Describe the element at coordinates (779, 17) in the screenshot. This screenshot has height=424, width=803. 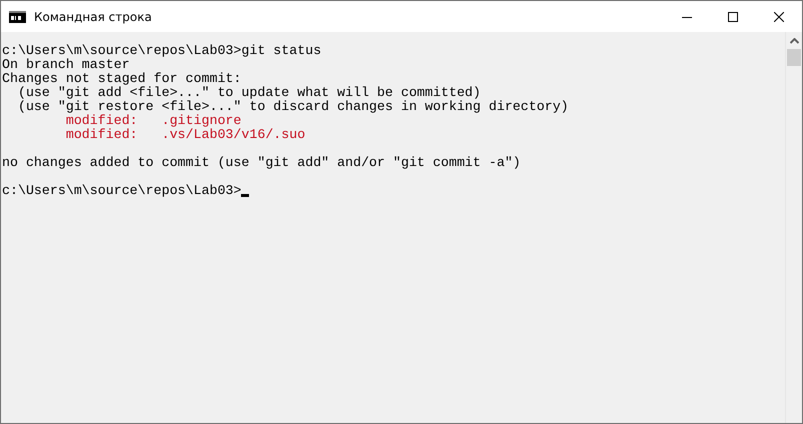
I see `close-icon` at that location.